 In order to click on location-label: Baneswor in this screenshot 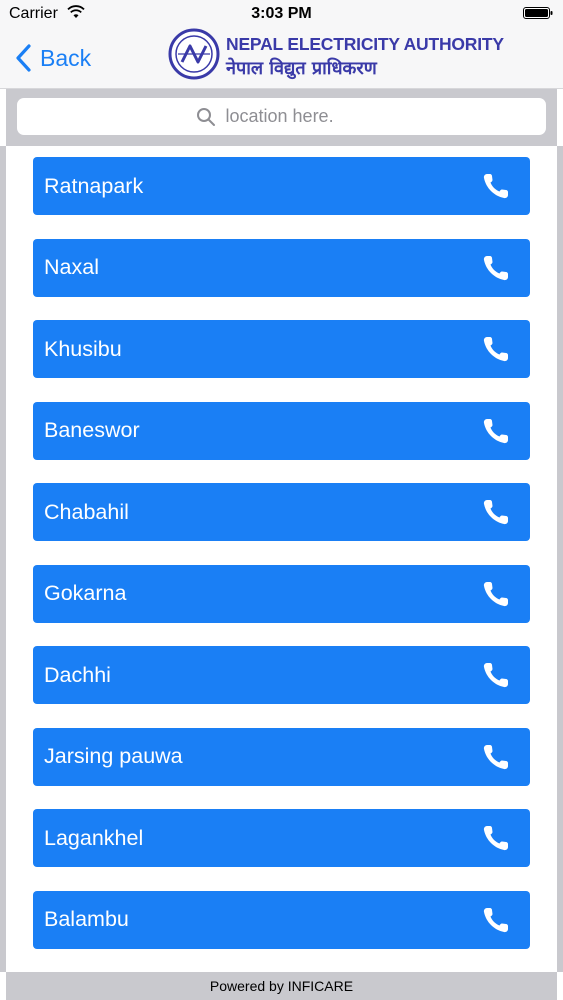, I will do `click(92, 430)`.